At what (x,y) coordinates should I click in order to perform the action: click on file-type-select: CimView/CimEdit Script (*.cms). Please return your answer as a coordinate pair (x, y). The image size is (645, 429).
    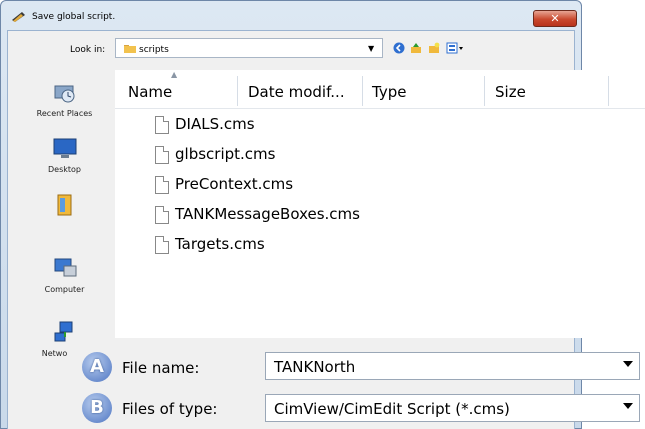
    Looking at the image, I should click on (452, 408).